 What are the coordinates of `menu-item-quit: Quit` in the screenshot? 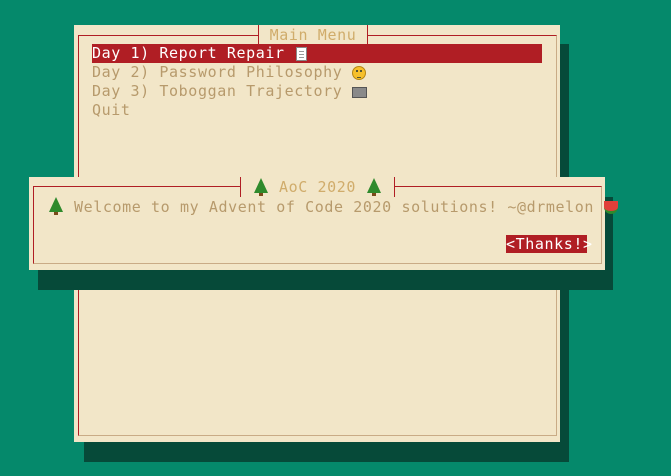 It's located at (317, 110).